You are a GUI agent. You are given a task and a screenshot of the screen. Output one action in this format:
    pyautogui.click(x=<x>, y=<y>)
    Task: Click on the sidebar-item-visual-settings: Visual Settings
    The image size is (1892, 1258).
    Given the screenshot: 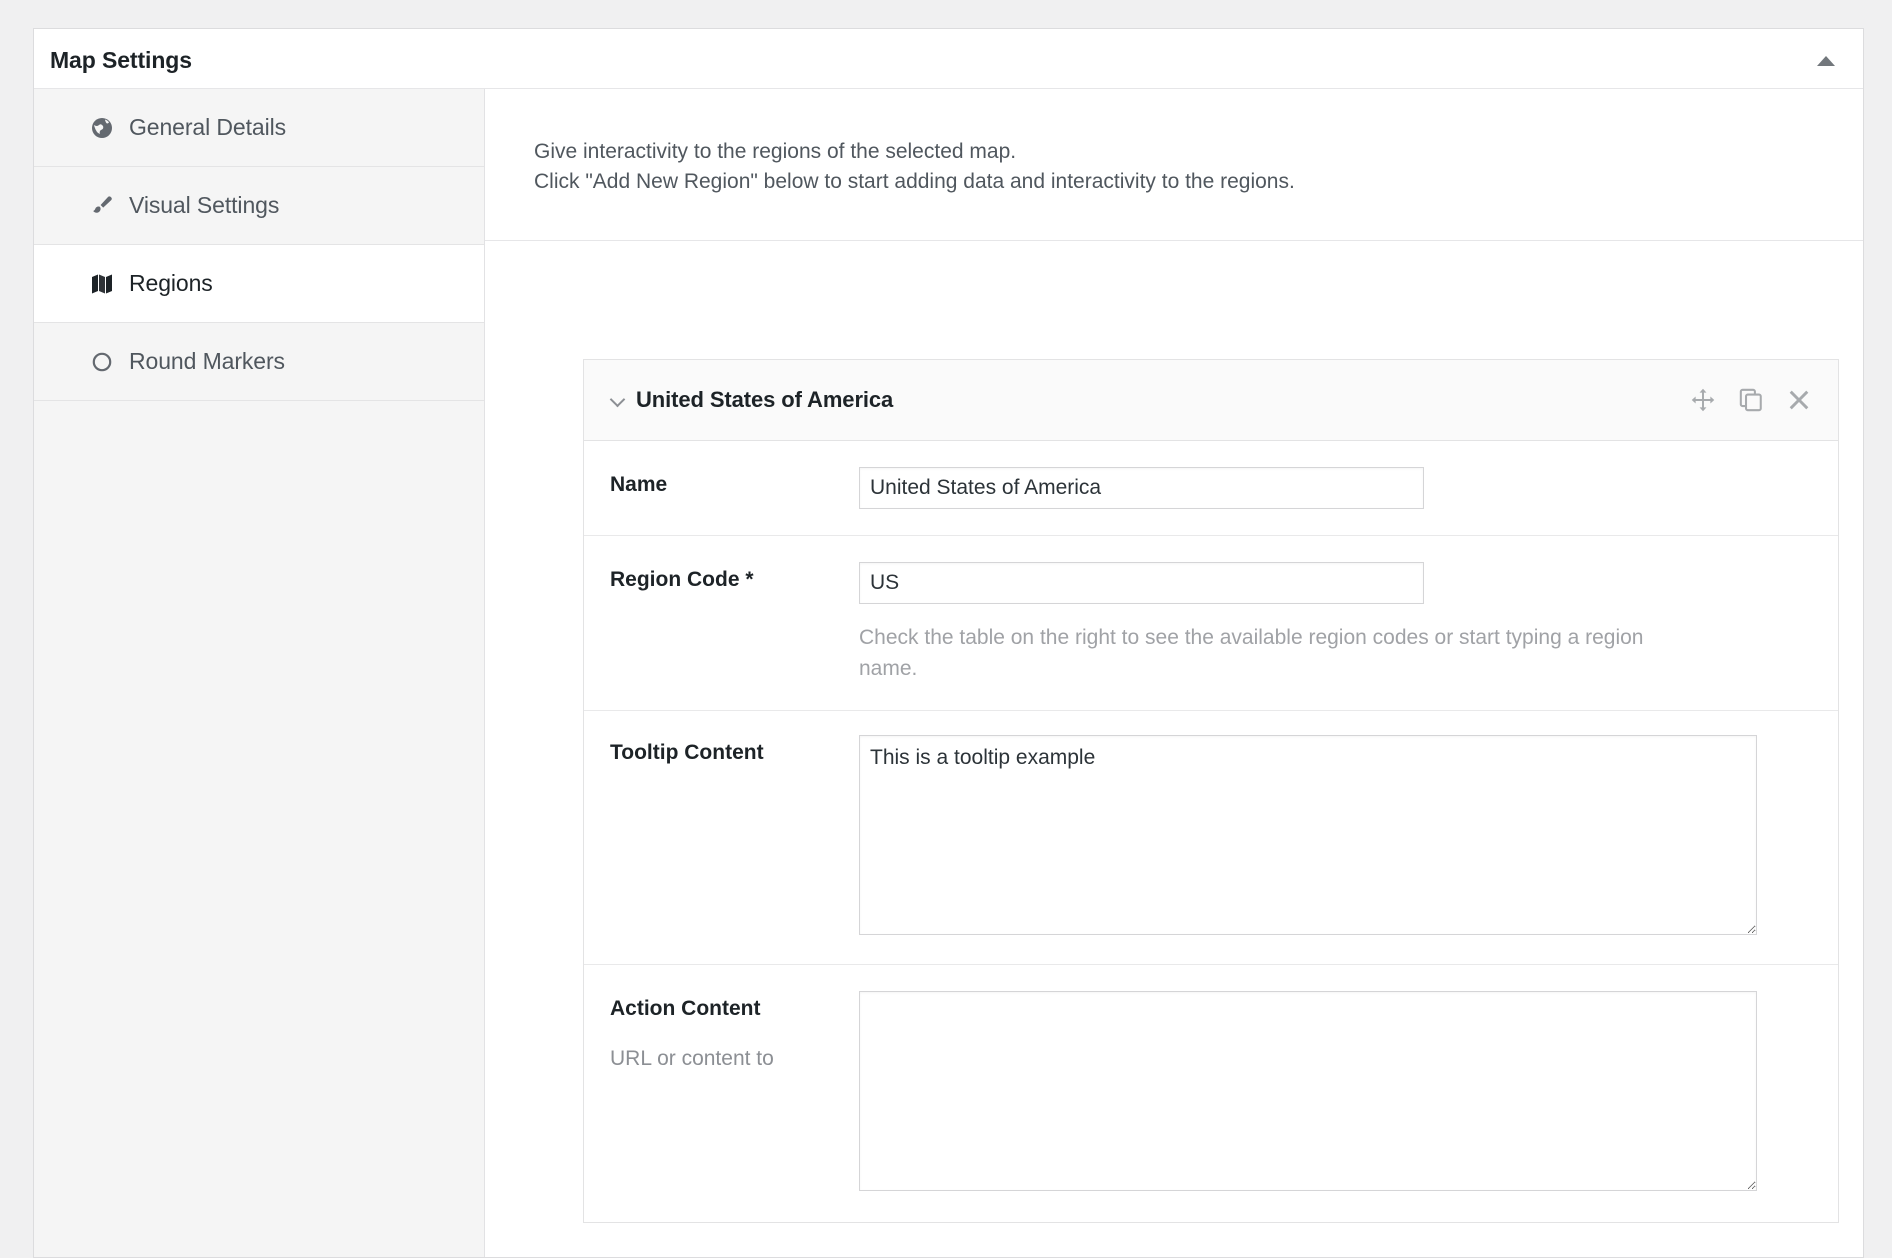 What is the action you would take?
    pyautogui.click(x=259, y=206)
    